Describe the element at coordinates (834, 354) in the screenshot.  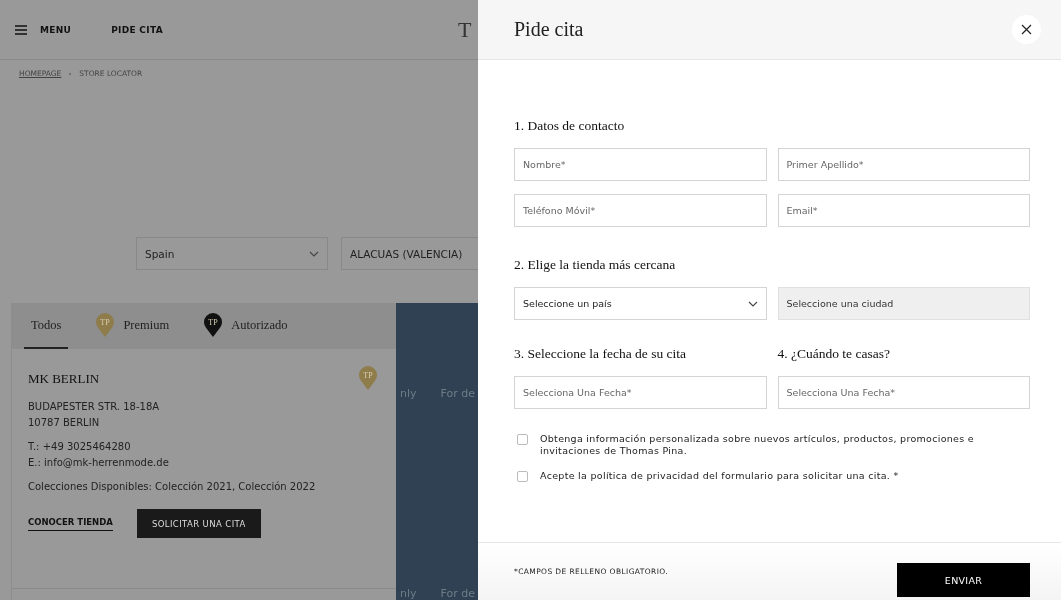
I see `section-title: 4. ¿Cuándo te casas?` at that location.